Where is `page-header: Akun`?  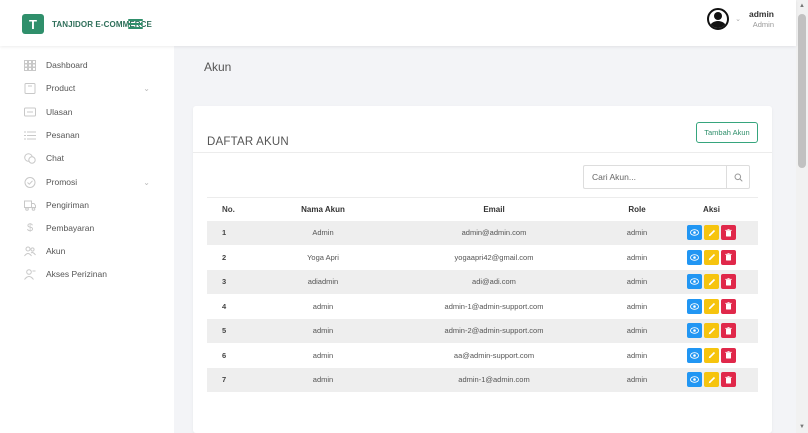
page-header: Akun is located at coordinates (485, 67).